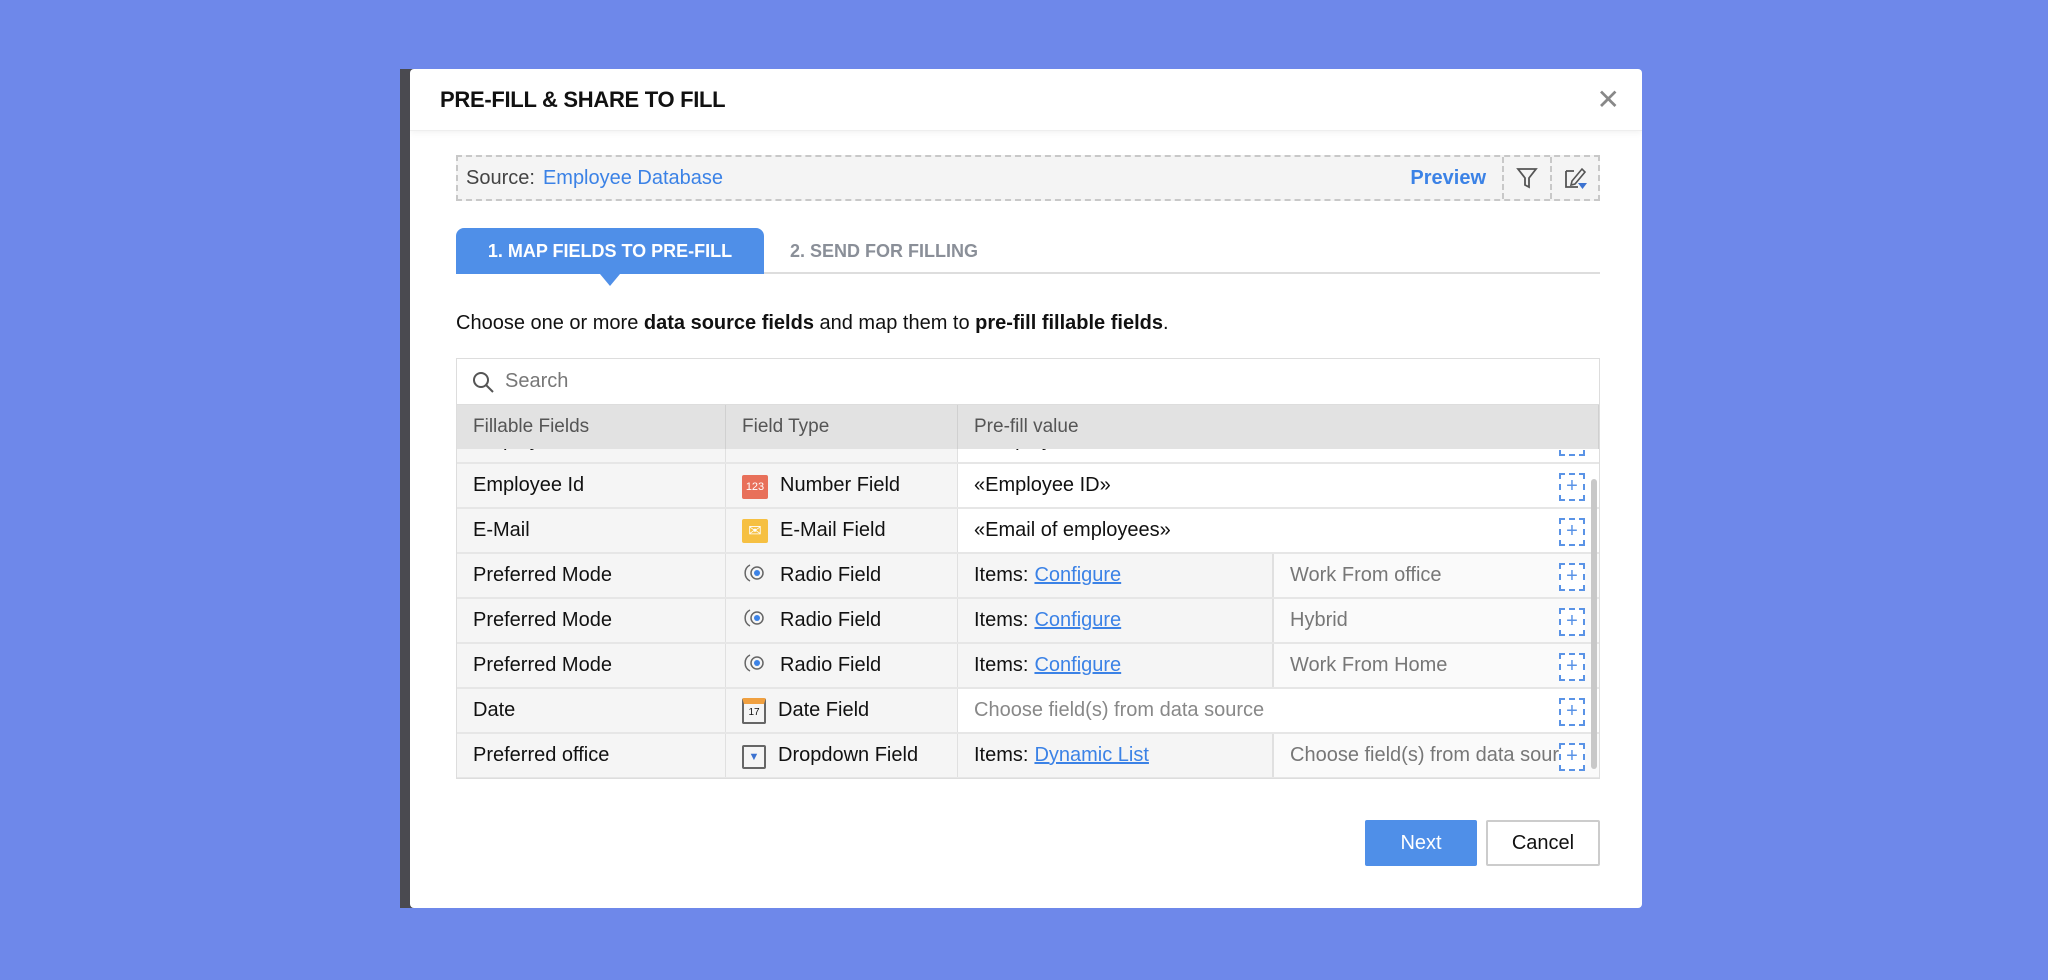  Describe the element at coordinates (1278, 427) in the screenshot. I see `column-header: Pre-fill value` at that location.